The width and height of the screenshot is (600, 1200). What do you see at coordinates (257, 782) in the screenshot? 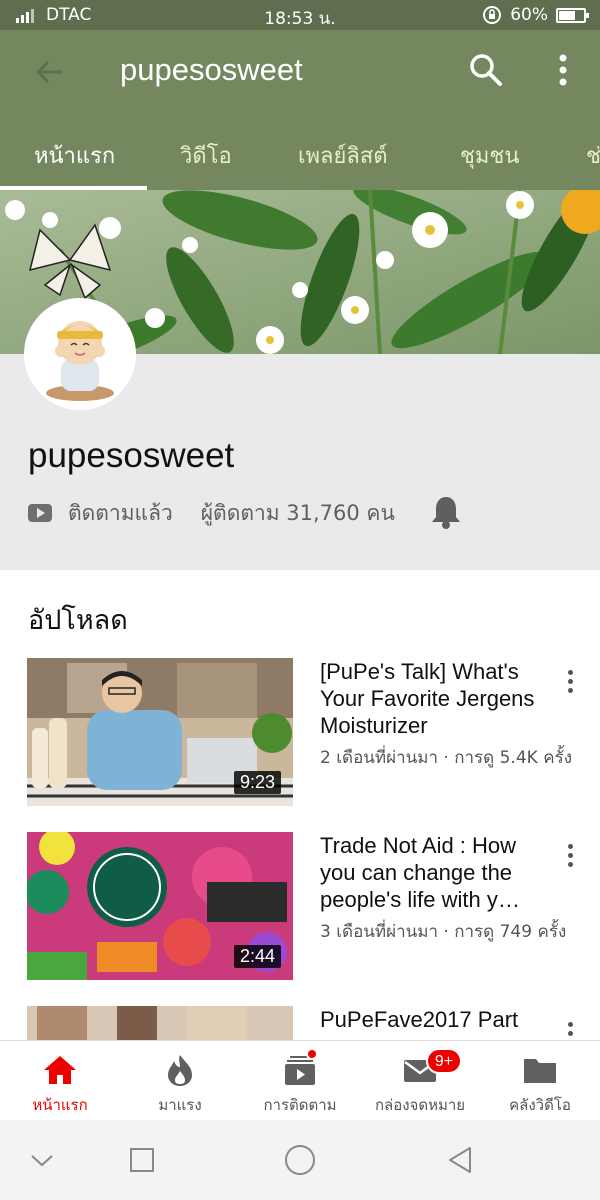
I see `video-duration: 9:23` at bounding box center [257, 782].